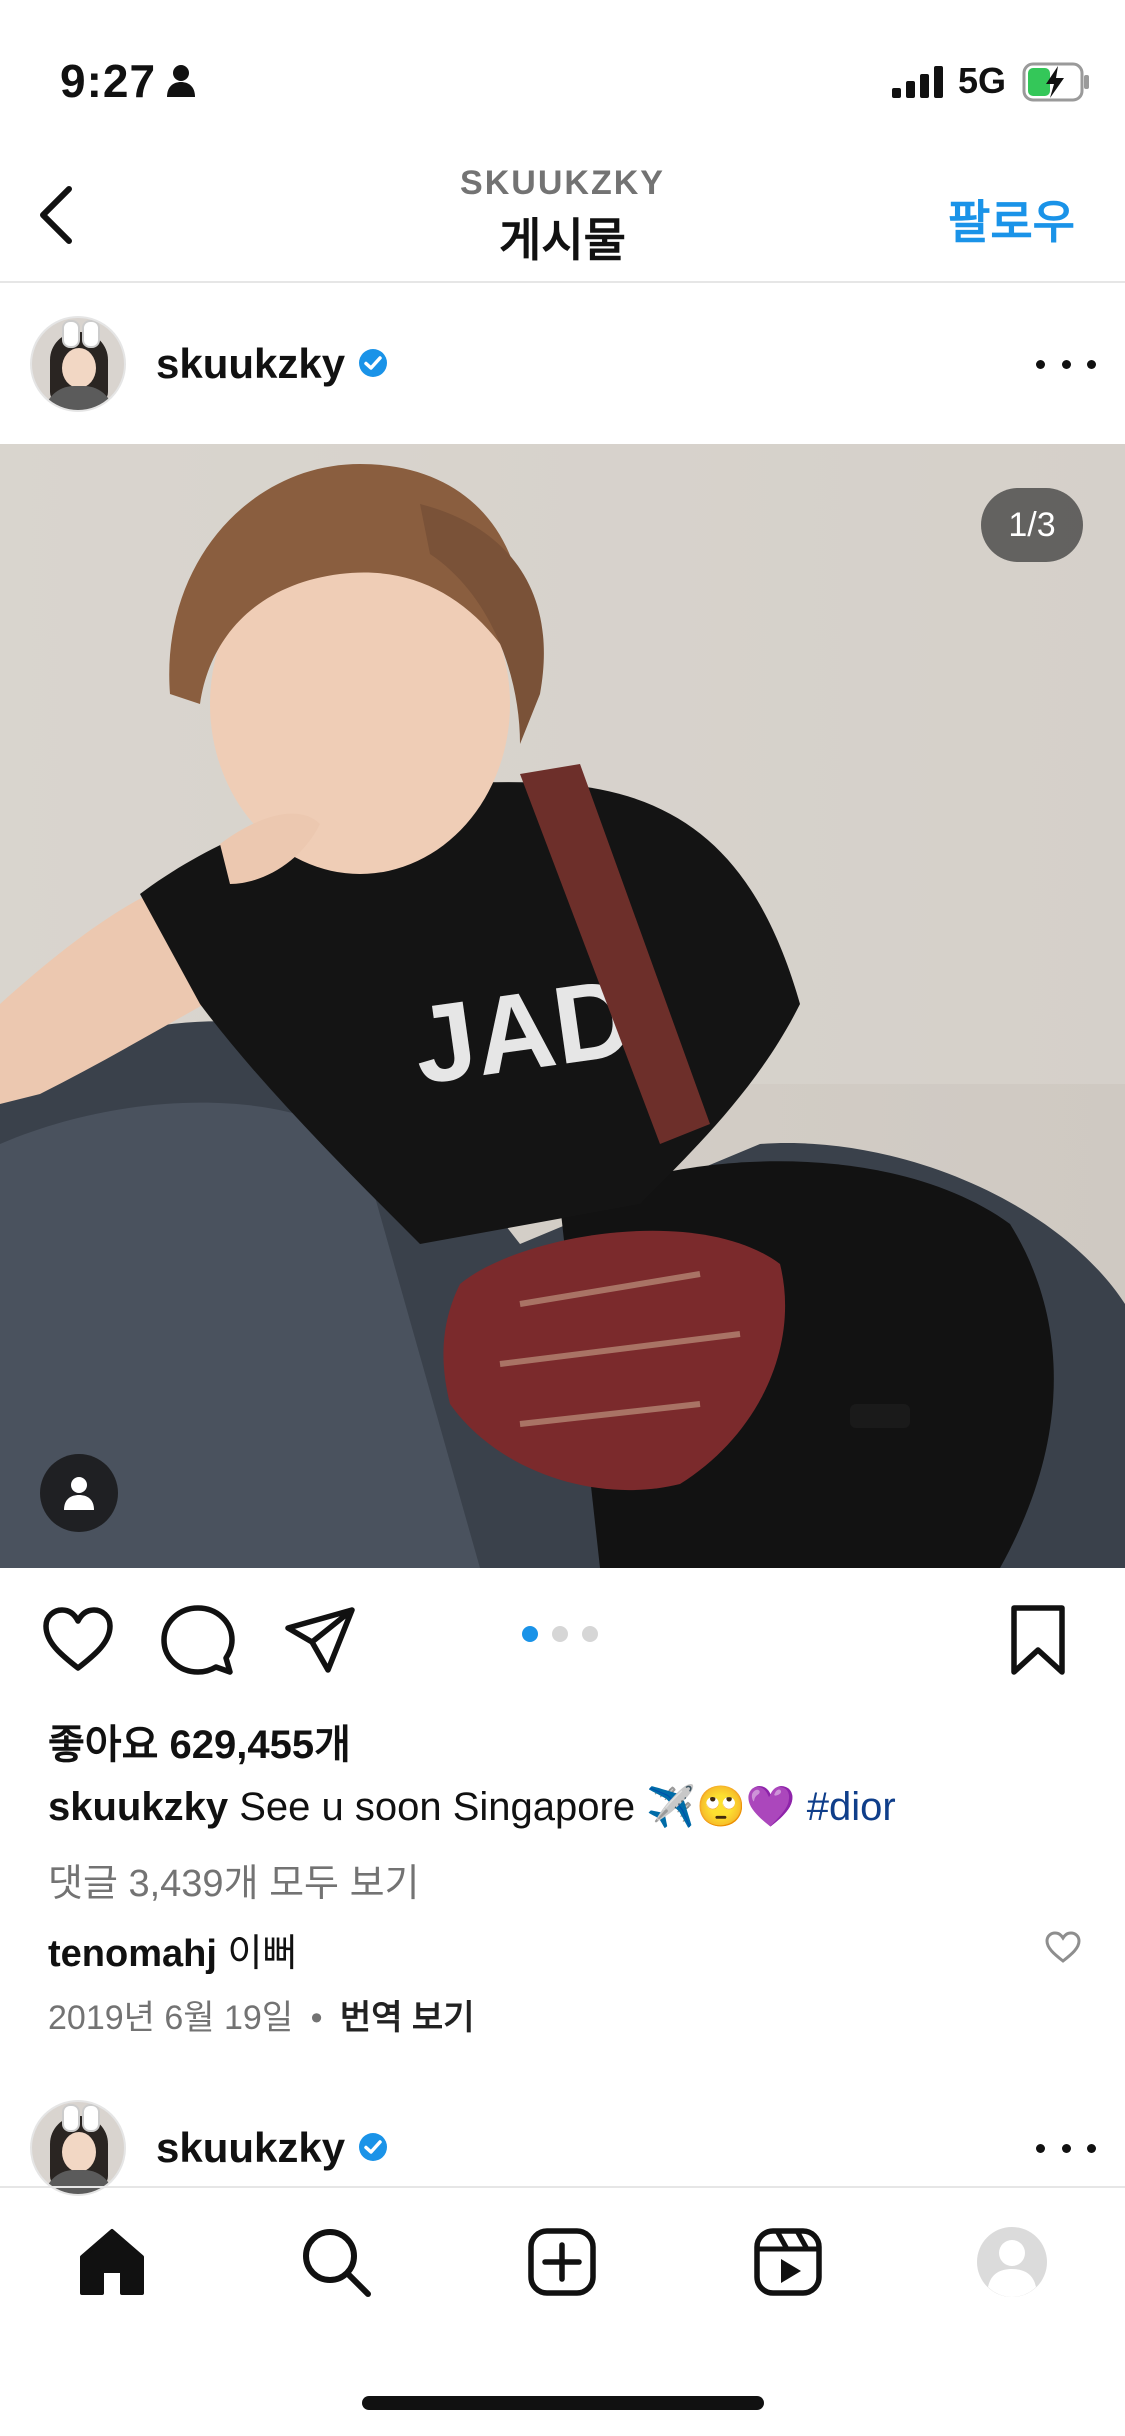 The image size is (1125, 2436). I want to click on avatar, so click(78, 364).